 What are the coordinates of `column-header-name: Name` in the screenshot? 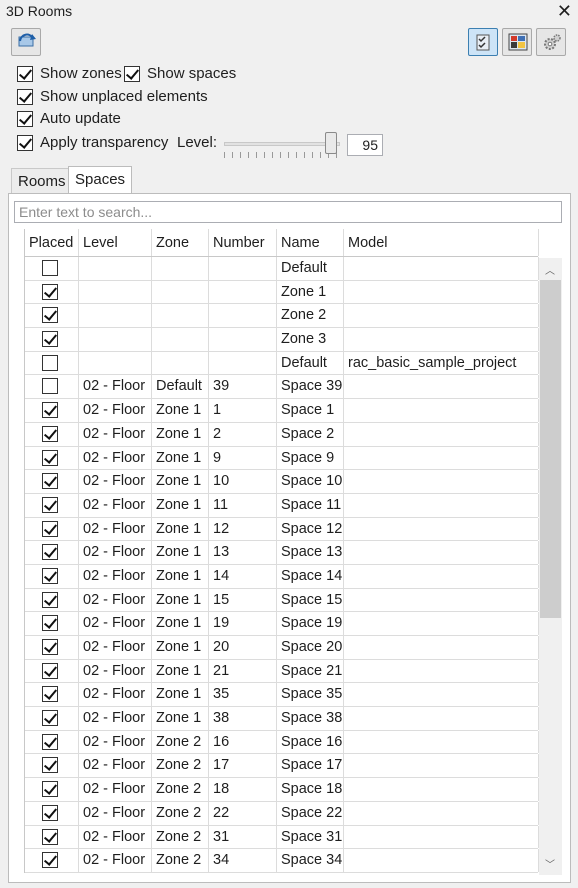 It's located at (310, 242).